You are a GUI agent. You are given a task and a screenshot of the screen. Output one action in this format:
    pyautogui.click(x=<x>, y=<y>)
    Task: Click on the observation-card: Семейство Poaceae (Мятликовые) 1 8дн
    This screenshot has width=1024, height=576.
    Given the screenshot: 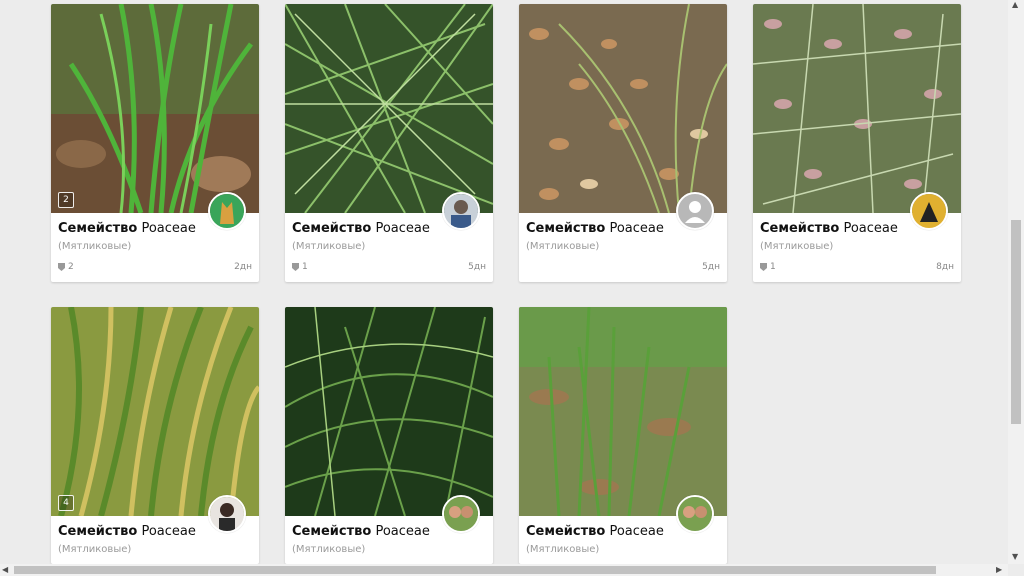 What is the action you would take?
    pyautogui.click(x=857, y=143)
    